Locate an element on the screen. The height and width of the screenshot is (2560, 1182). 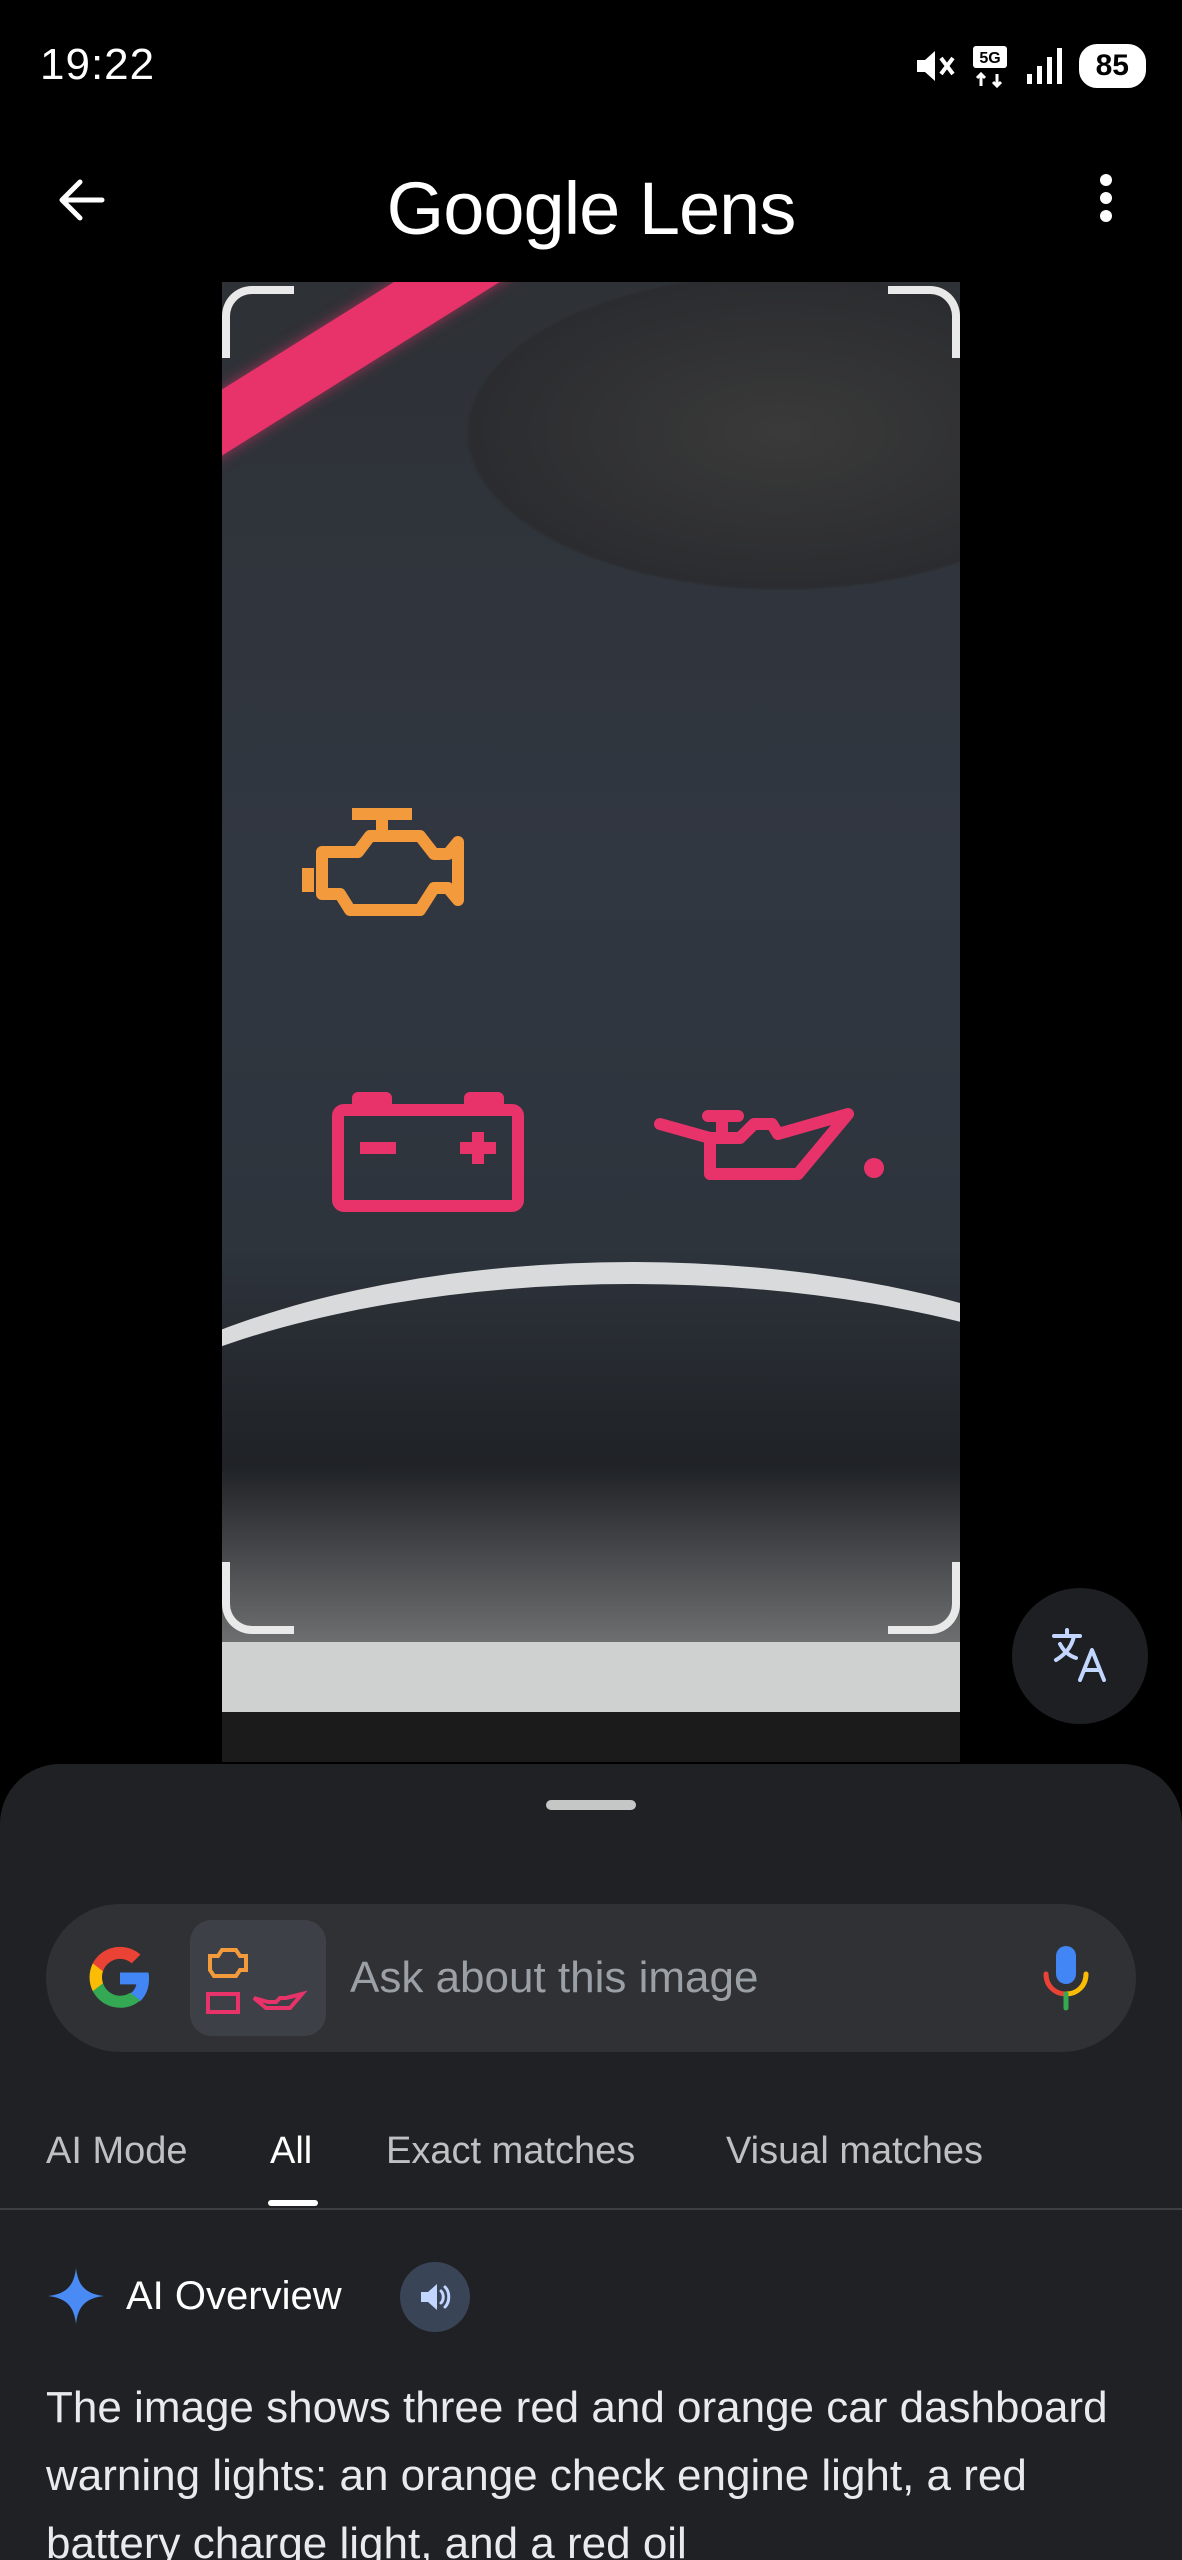
sheet-drag-handle is located at coordinates (591, 1805).